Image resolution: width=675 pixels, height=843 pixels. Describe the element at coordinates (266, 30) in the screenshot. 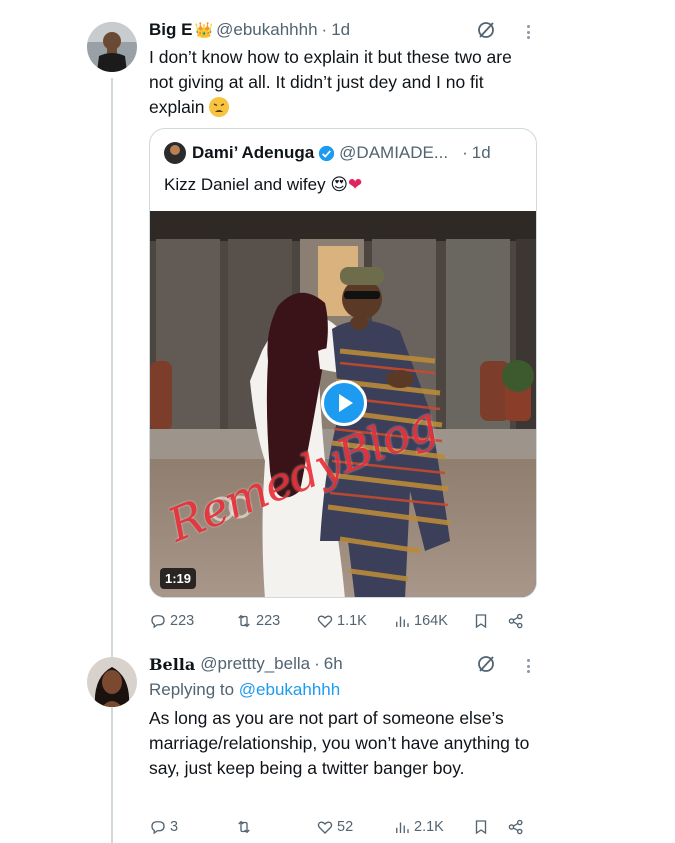

I see `author-handle: @ebukahhhh` at that location.